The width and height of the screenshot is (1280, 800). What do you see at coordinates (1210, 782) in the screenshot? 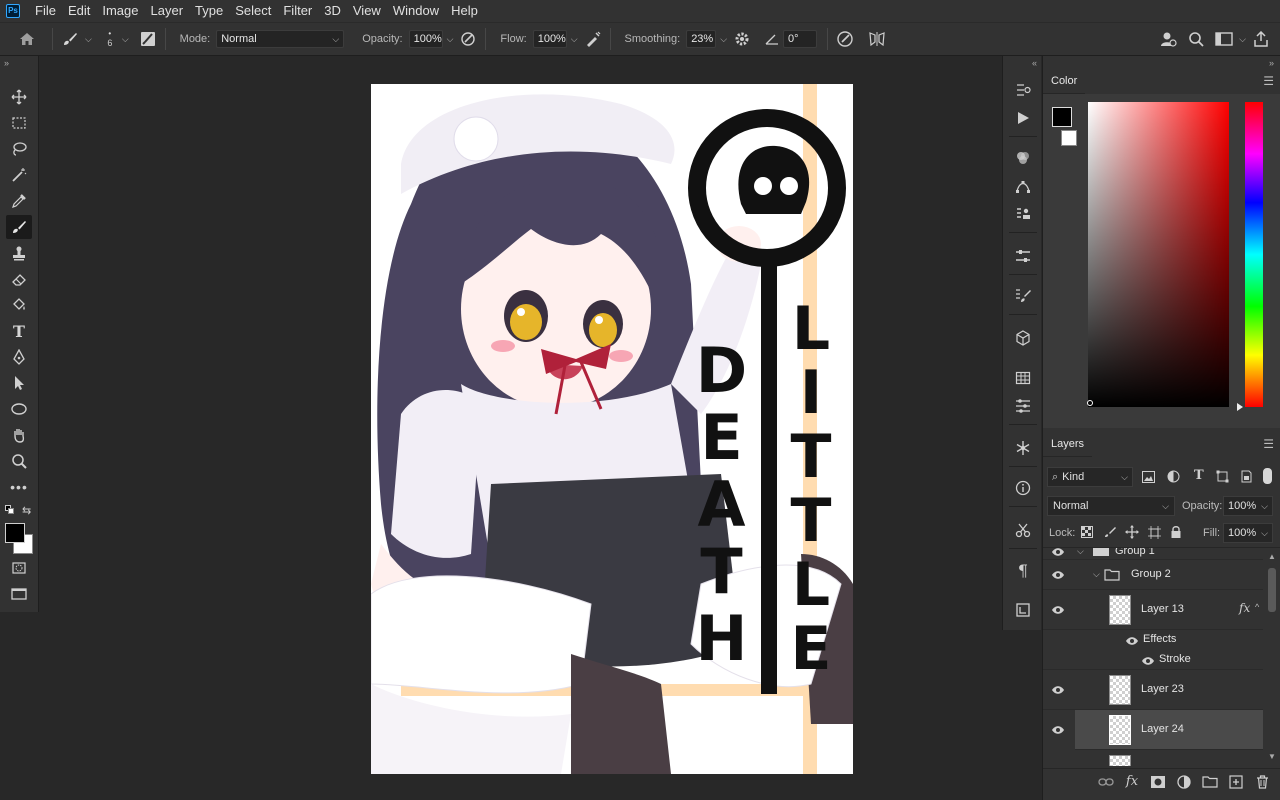
I see `new-group-folder-icon` at bounding box center [1210, 782].